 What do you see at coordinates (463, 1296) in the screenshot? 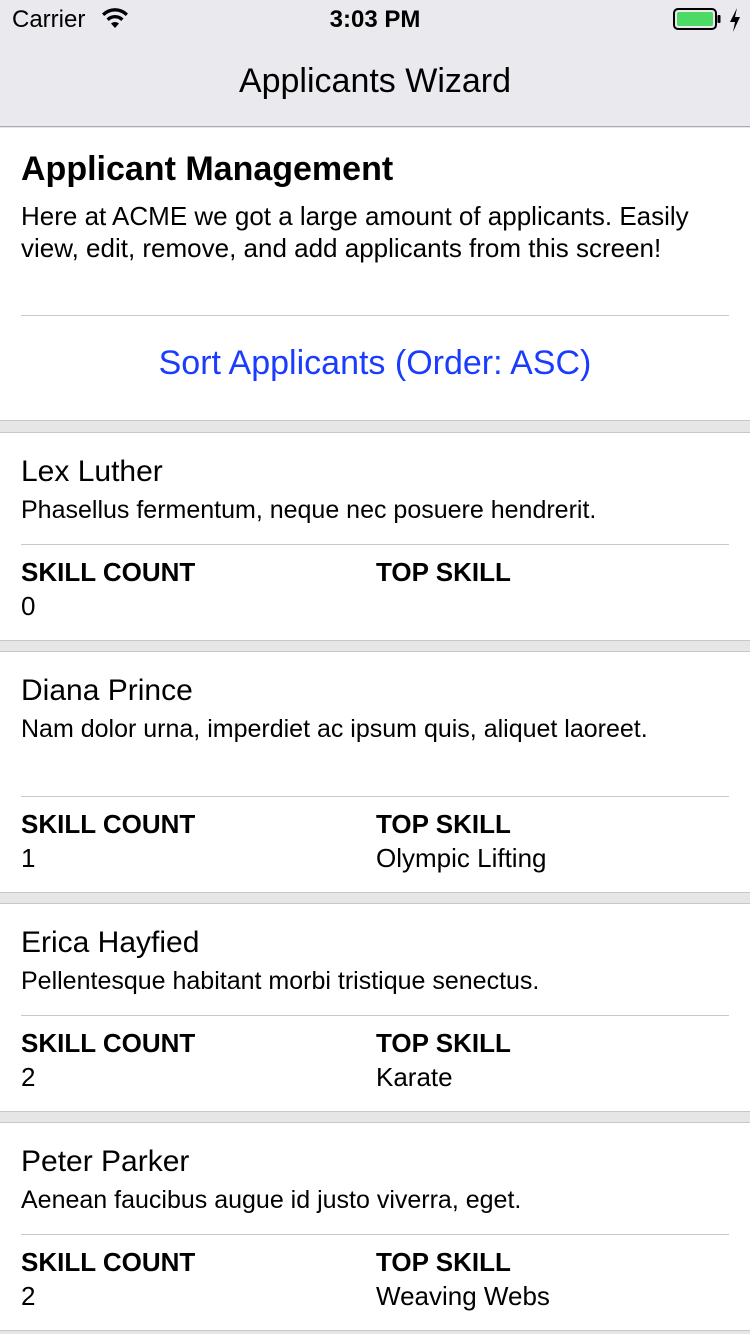
I see `top-skill-value: Weaving Webs` at bounding box center [463, 1296].